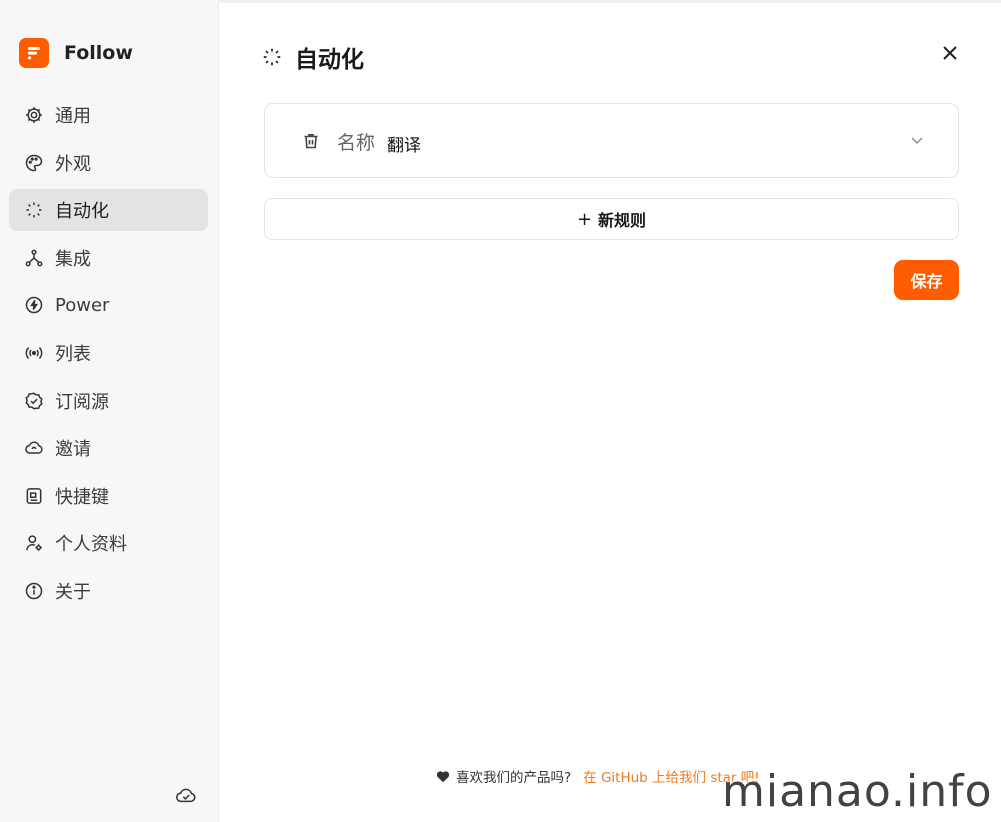 The image size is (1001, 822). I want to click on sidebar-item-label: 集成, so click(73, 259).